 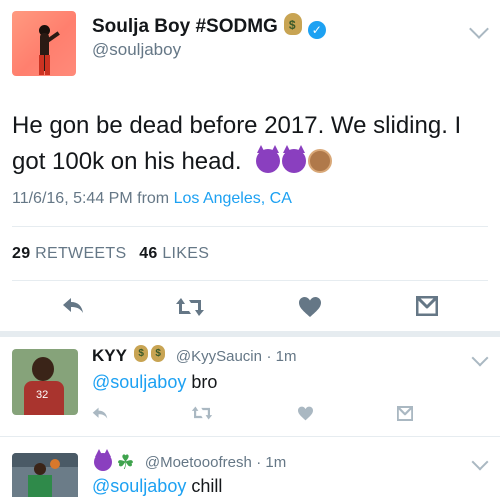 I want to click on retweets-count: 29, so click(x=21, y=253).